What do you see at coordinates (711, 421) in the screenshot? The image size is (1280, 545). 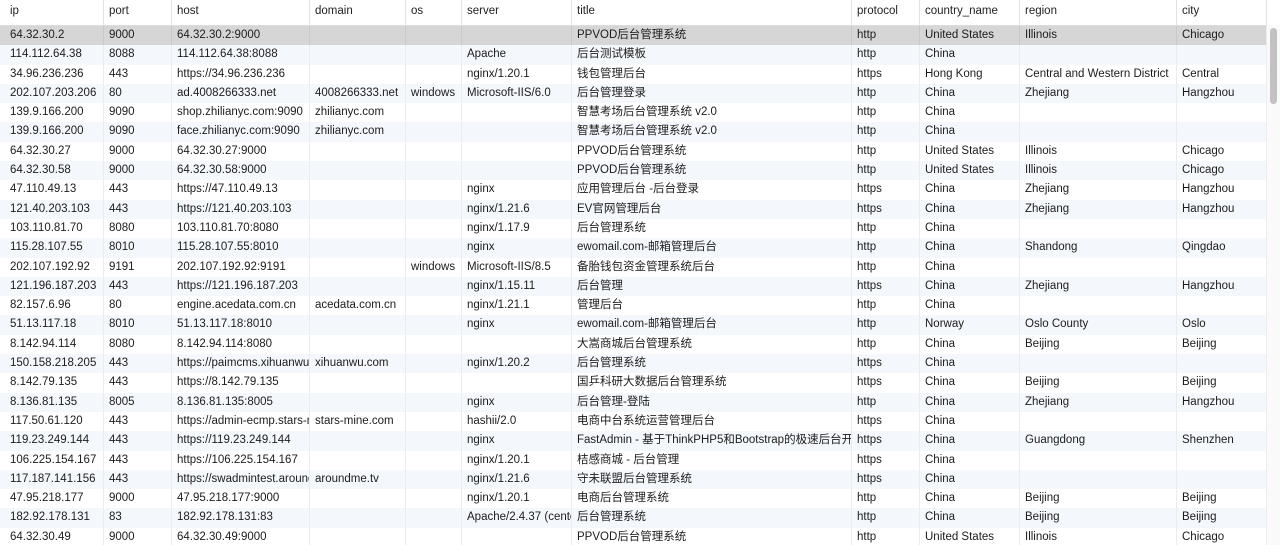 I see `cell-title: 电商中台系统运营管理后台` at bounding box center [711, 421].